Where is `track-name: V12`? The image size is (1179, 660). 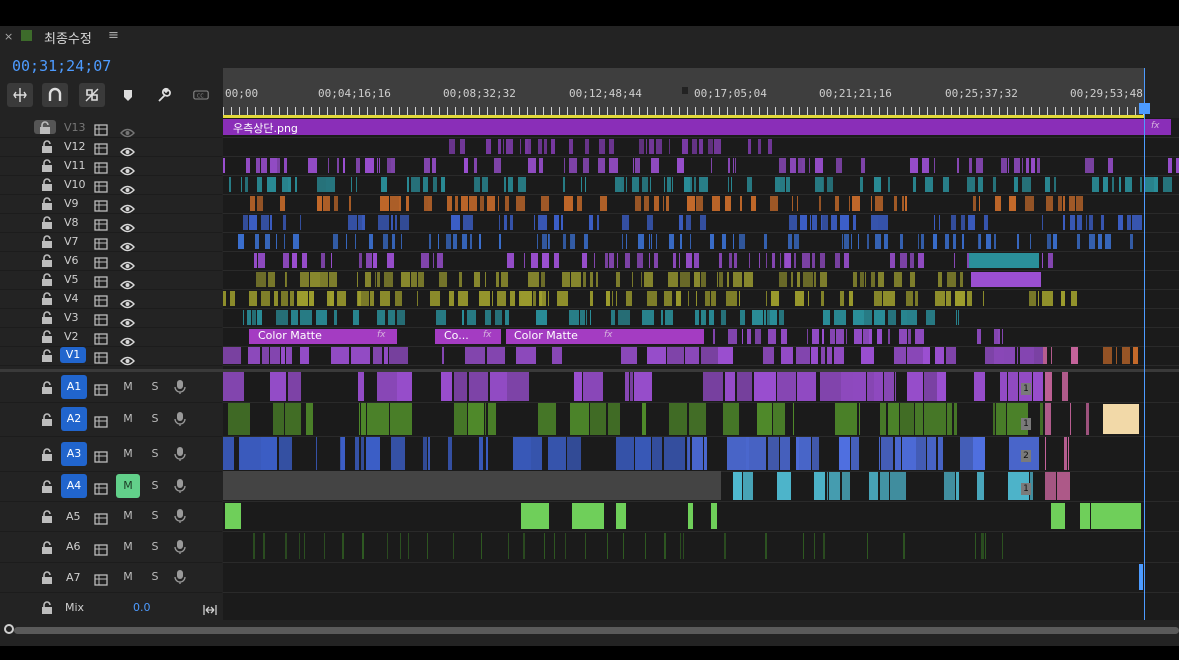 track-name: V12 is located at coordinates (75, 146).